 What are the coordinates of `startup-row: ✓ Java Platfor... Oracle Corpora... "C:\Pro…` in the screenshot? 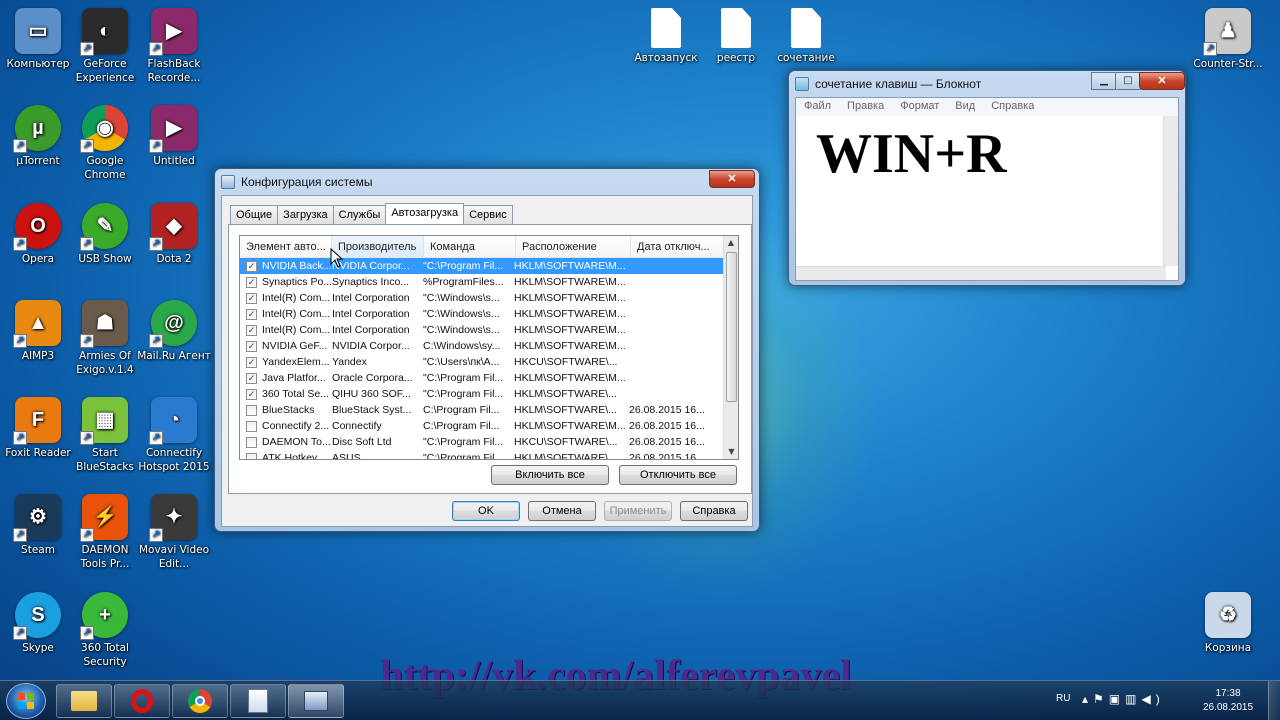 It's located at (489, 378).